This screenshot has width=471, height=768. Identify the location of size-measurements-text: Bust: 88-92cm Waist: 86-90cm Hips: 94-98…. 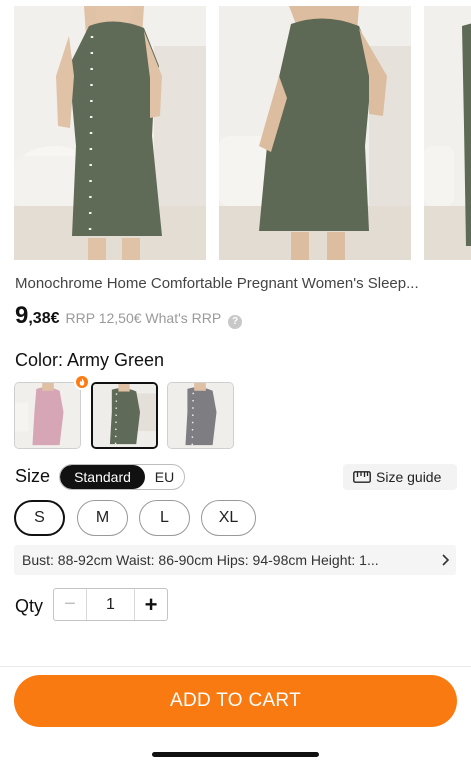
(200, 560).